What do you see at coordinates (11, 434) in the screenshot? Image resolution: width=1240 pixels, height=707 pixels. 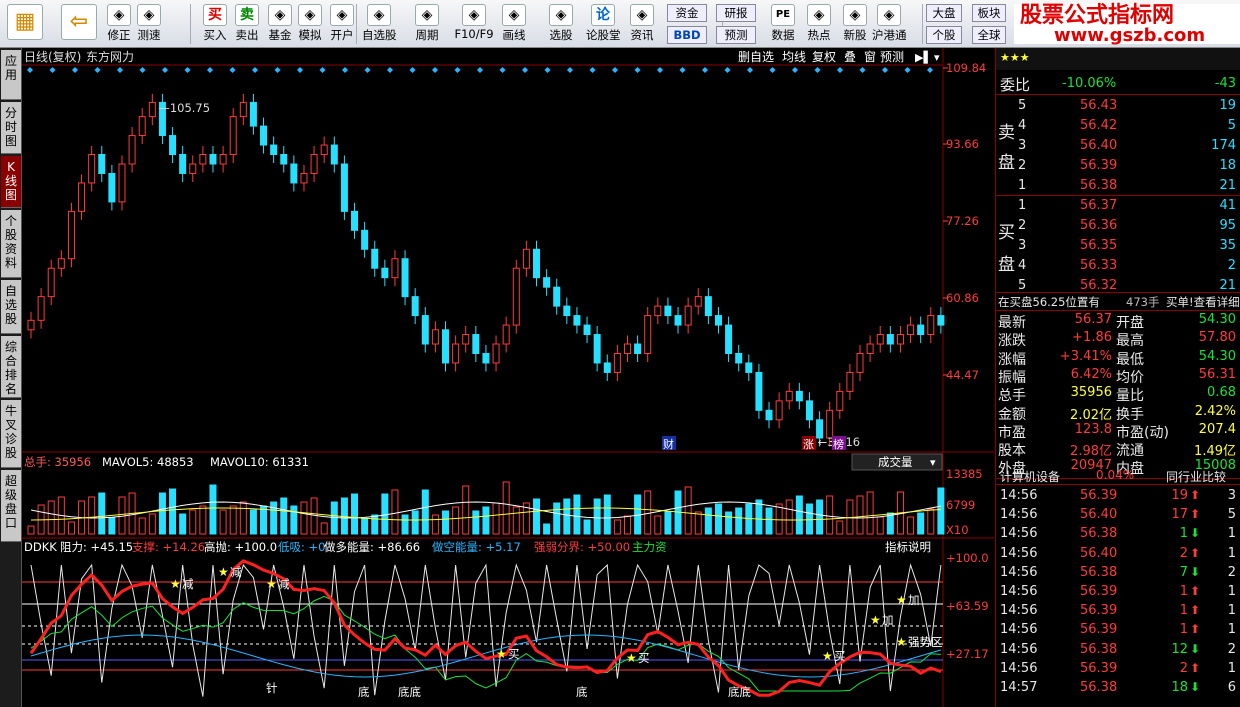 I see `side-tab-6: 牛叉诊股` at bounding box center [11, 434].